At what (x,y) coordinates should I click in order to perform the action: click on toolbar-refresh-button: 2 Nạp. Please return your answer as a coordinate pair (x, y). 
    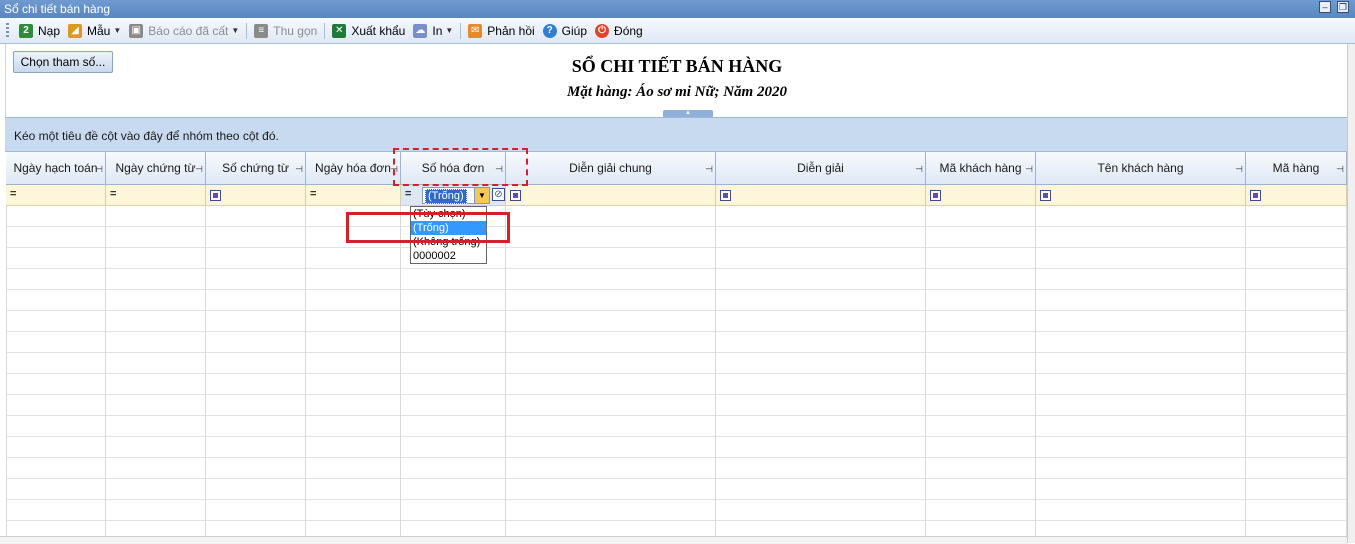
    Looking at the image, I should click on (39, 31).